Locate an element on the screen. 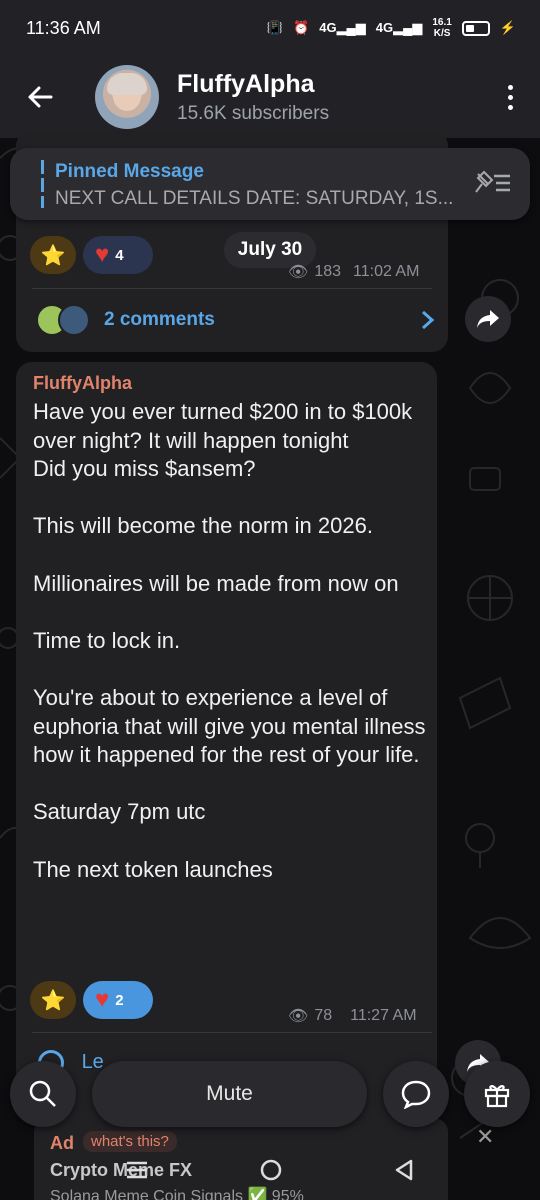 The width and height of the screenshot is (540, 1200). heart-reaction: ♥ 4 is located at coordinates (118, 255).